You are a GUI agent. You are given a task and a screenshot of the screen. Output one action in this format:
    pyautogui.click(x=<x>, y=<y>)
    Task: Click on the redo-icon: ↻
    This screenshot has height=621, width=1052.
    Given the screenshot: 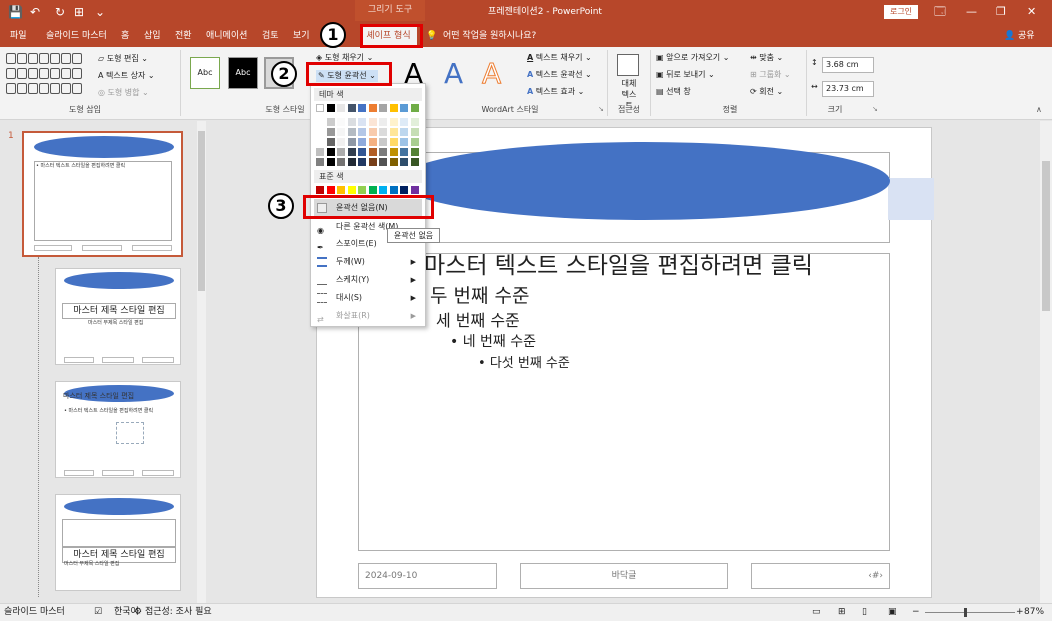 What is the action you would take?
    pyautogui.click(x=60, y=12)
    